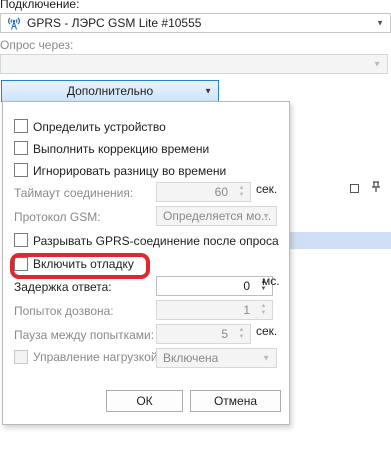 This screenshot has width=391, height=471. Describe the element at coordinates (246, 310) in the screenshot. I see `dial-attempts-value: 1` at that location.